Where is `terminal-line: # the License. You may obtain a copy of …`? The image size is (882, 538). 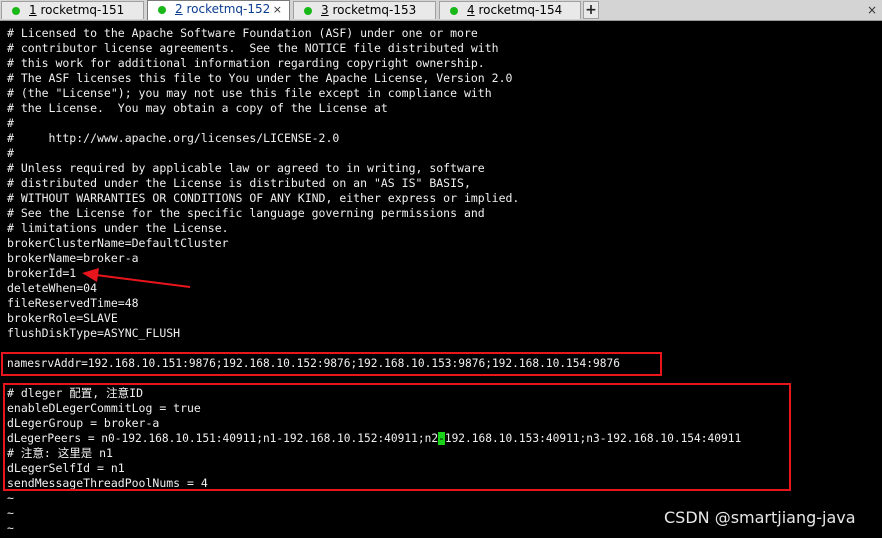
terminal-line: # the License. You may obtain a copy of … is located at coordinates (197, 108).